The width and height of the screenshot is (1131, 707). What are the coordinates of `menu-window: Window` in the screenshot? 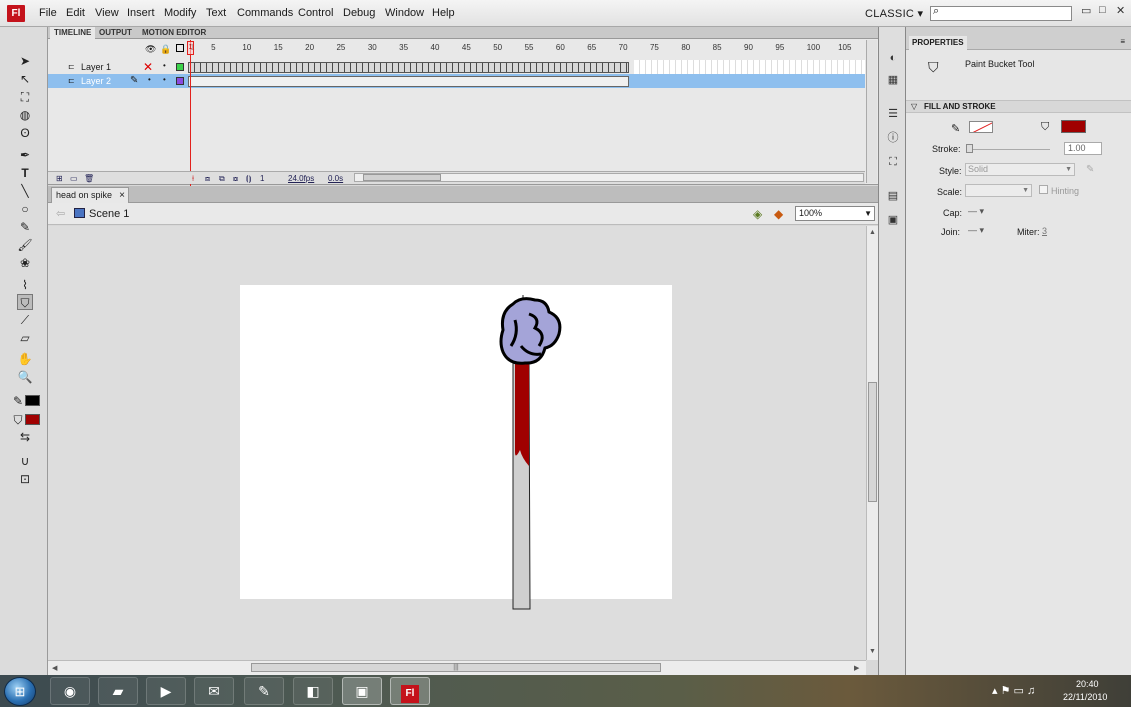 It's located at (404, 13).